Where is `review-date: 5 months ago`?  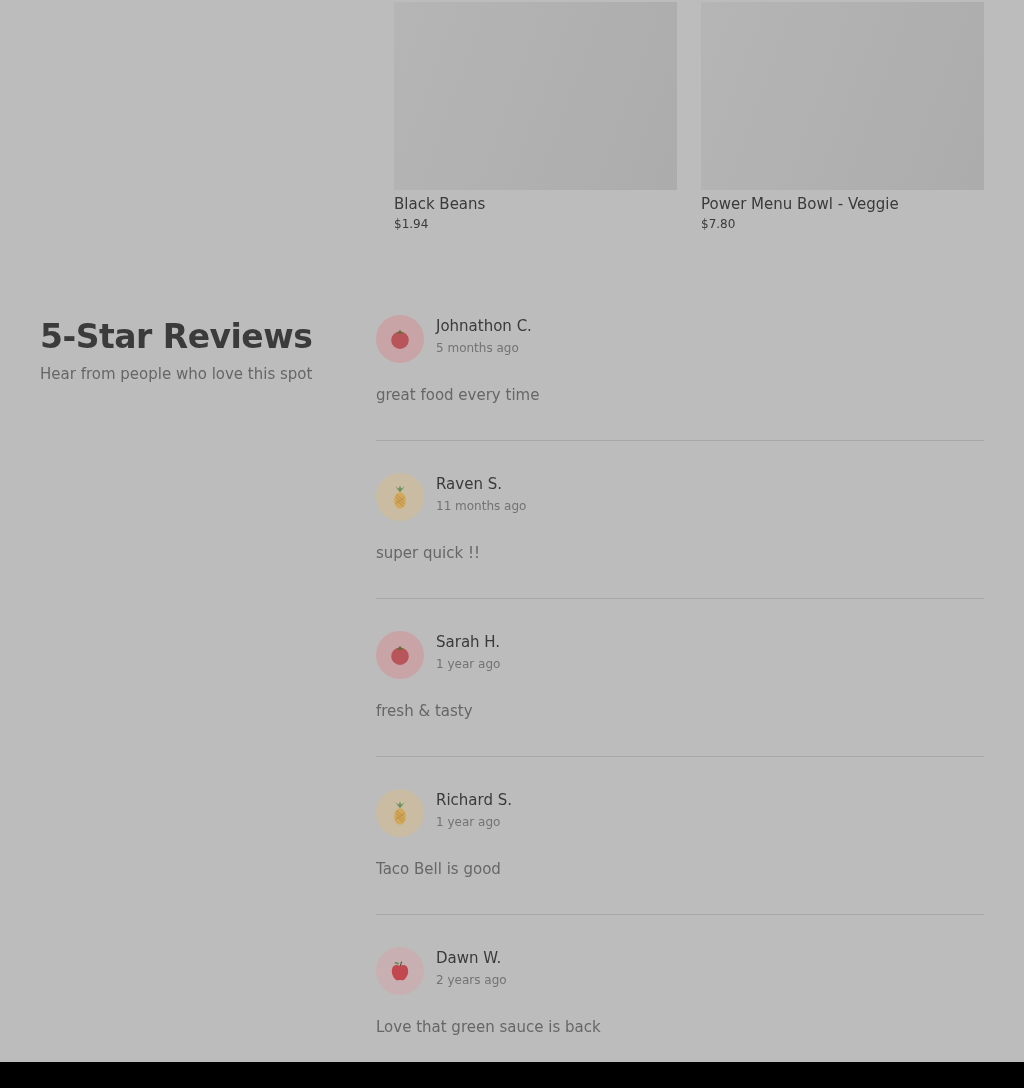 review-date: 5 months ago is located at coordinates (478, 348).